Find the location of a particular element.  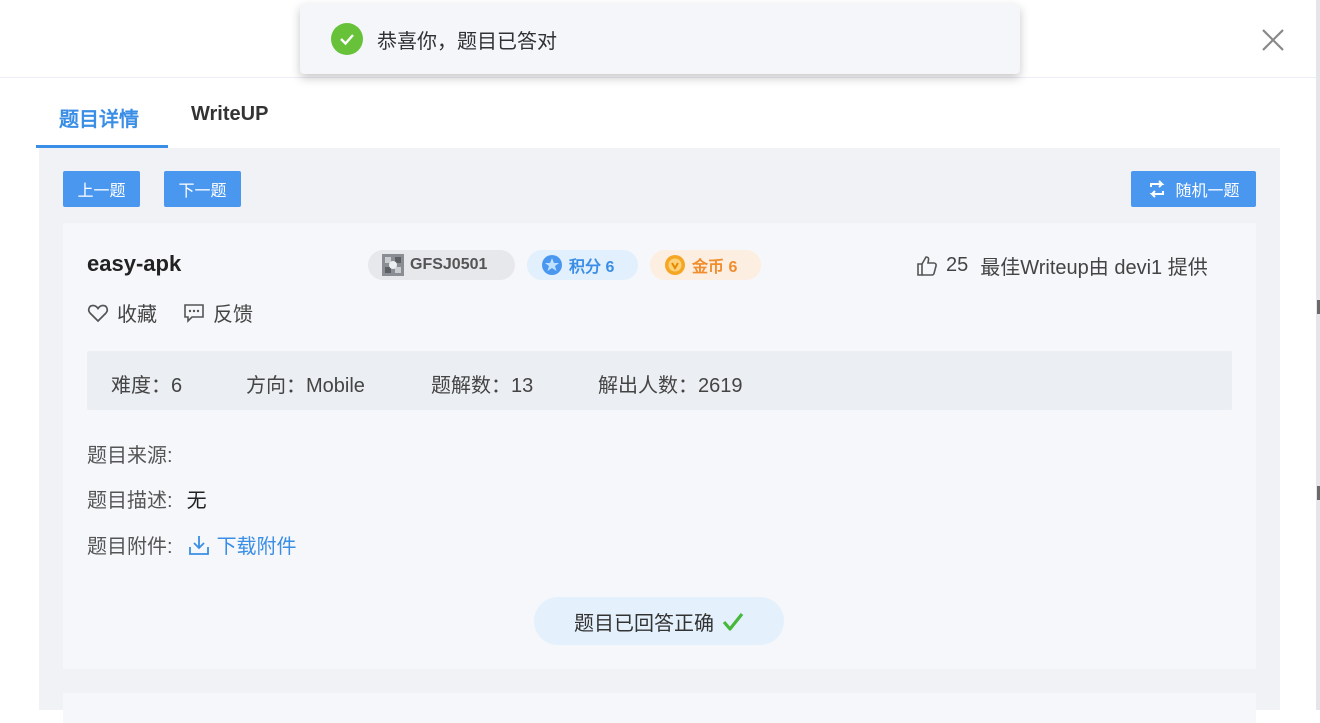

attachment-row: 题目附件: 下载附件 is located at coordinates (192, 544).